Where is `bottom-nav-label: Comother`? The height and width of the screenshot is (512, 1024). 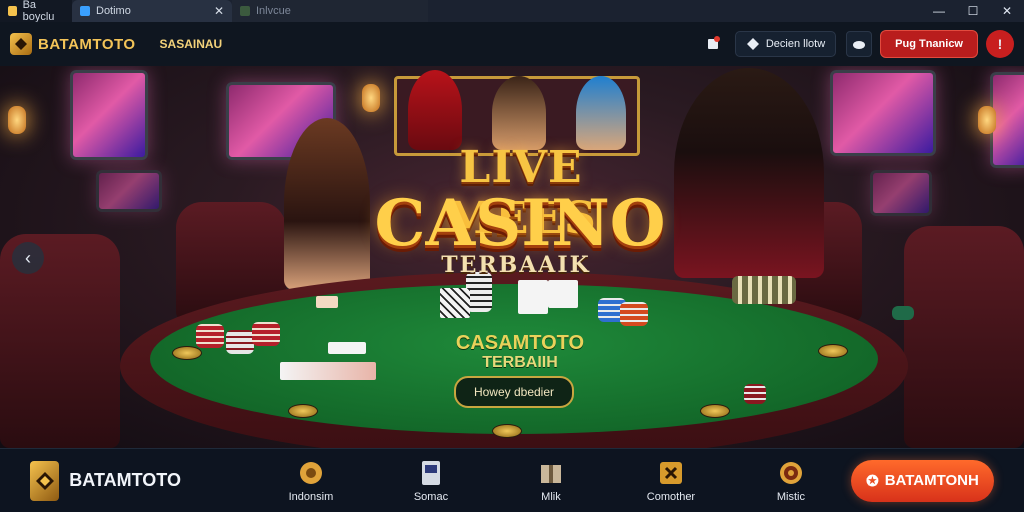 bottom-nav-label: Comother is located at coordinates (671, 496).